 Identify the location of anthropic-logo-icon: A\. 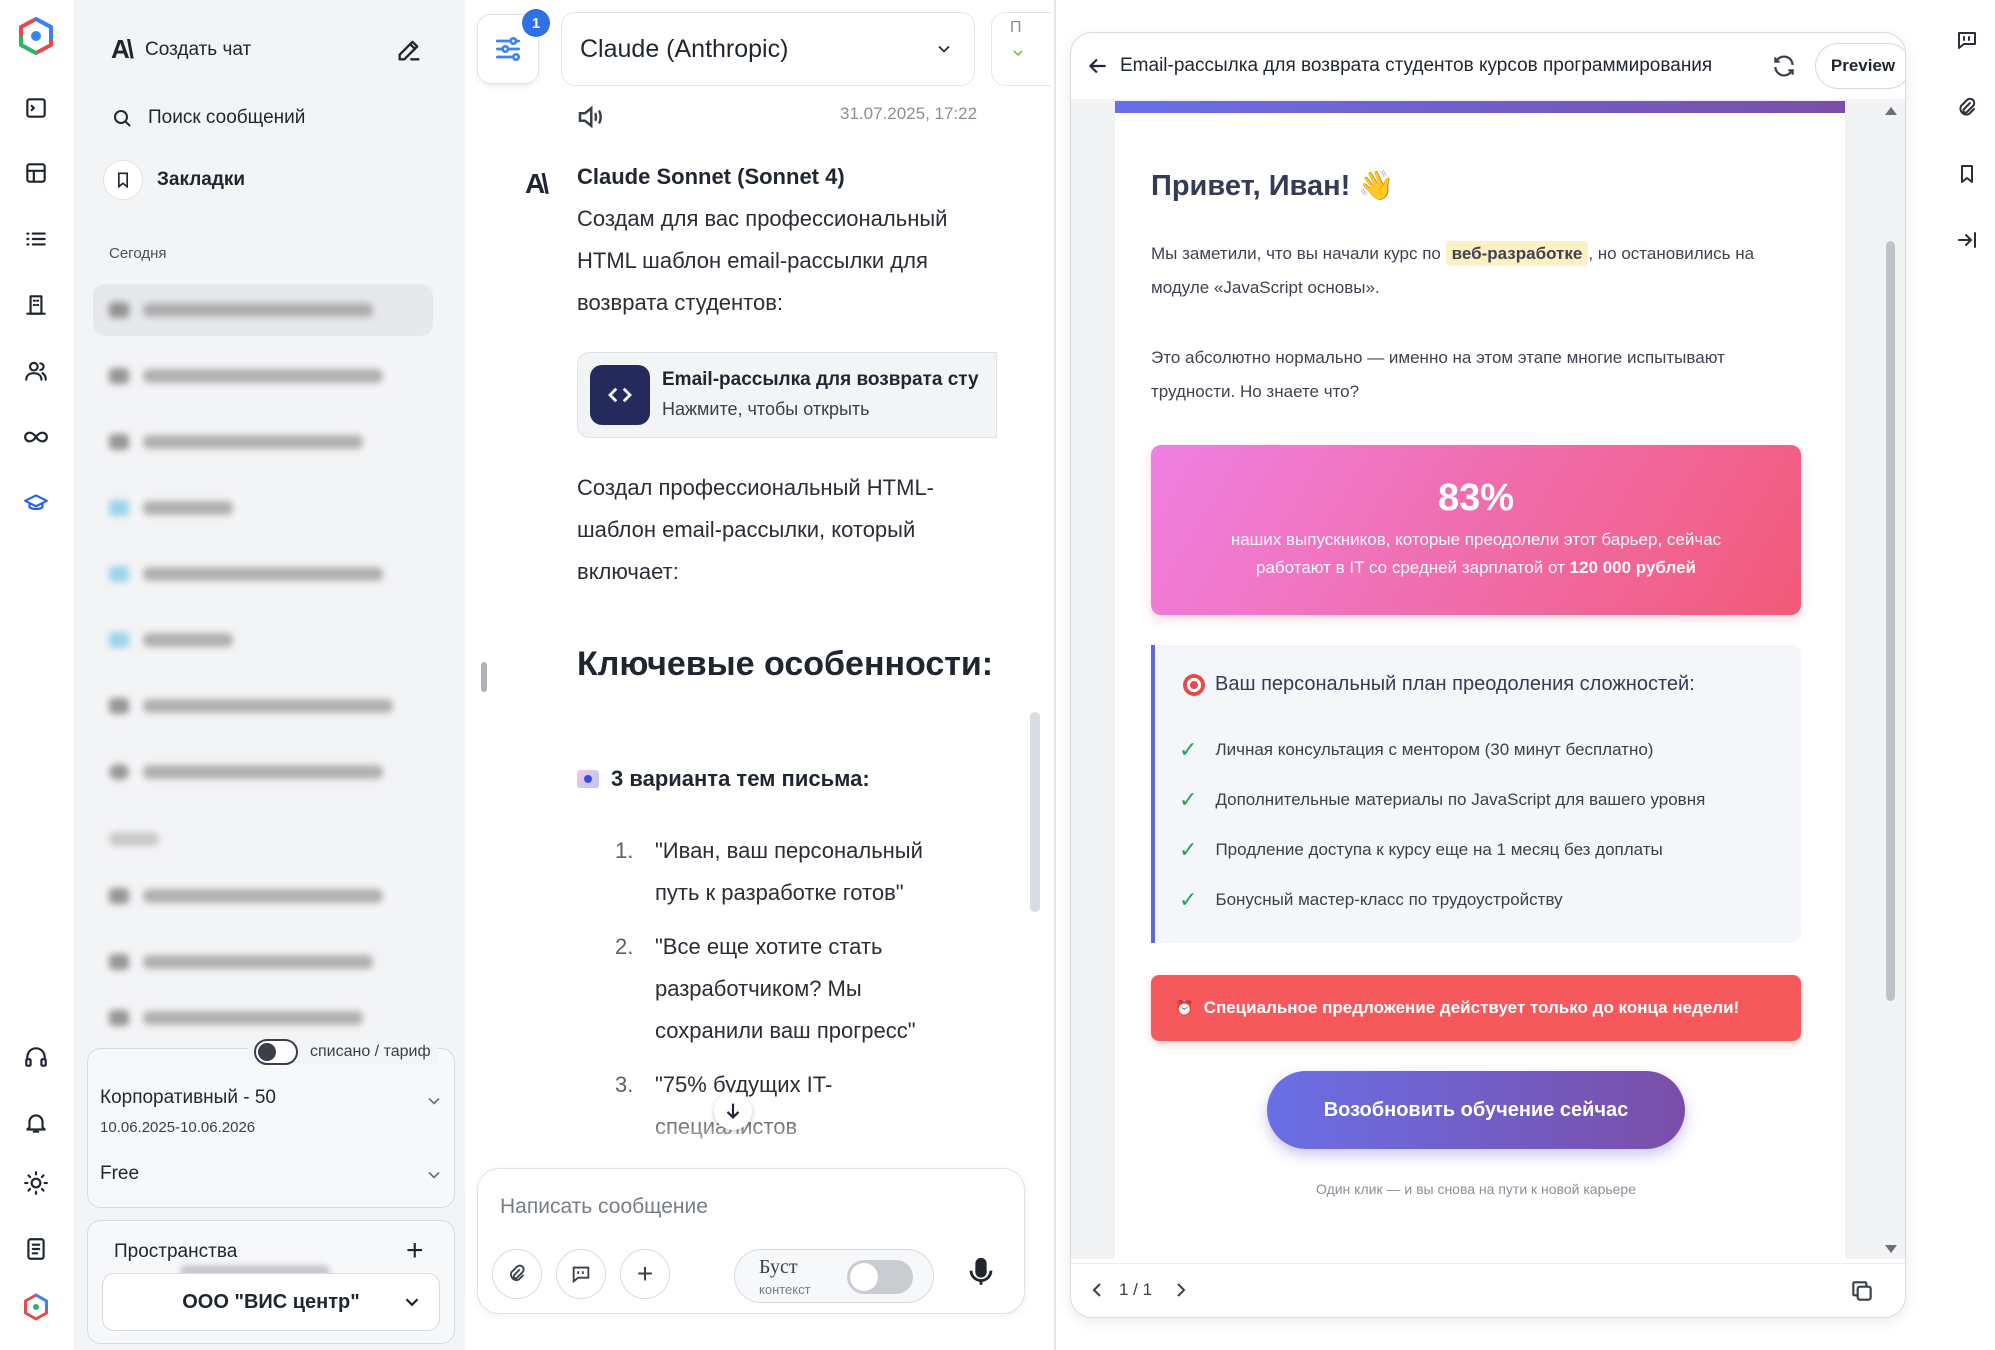
(122, 49).